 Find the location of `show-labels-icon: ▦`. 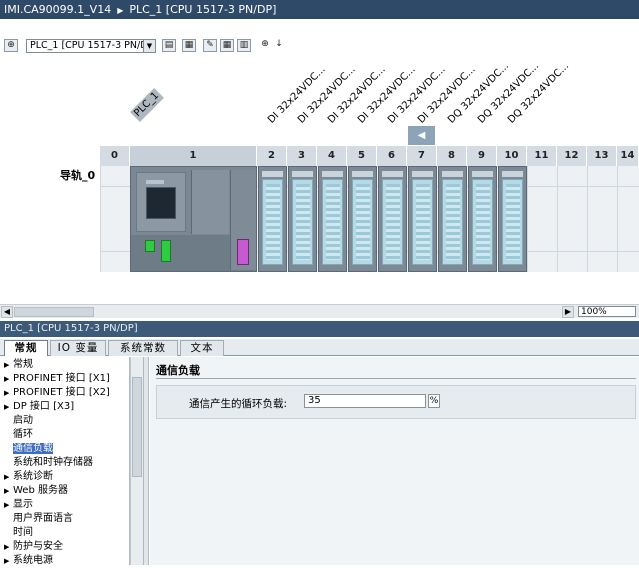

show-labels-icon: ▦ is located at coordinates (189, 45).